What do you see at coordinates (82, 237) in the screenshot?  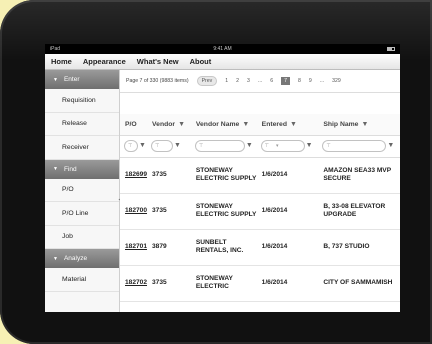 I see `sidebar-item-job: Job` at bounding box center [82, 237].